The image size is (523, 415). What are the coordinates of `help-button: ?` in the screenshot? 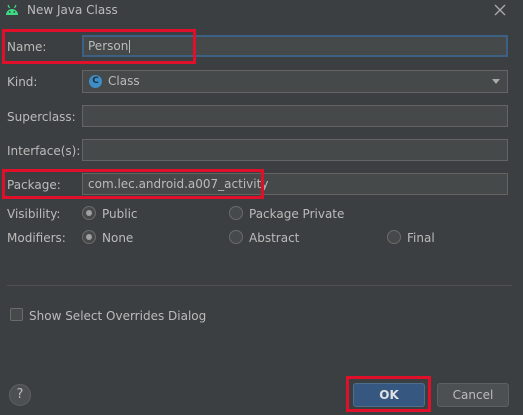 It's located at (20, 395).